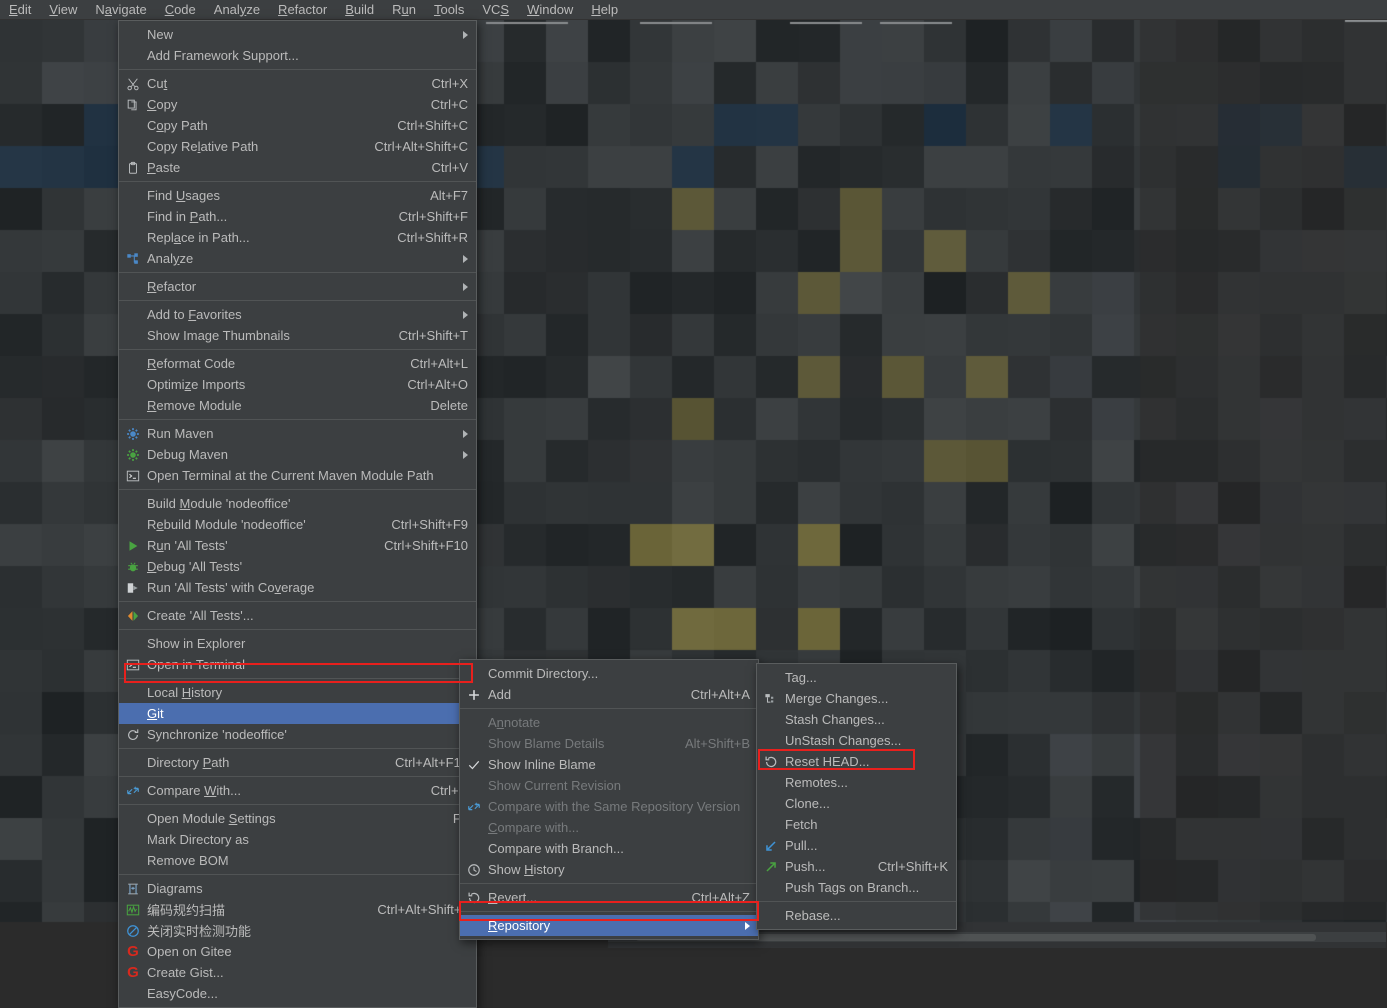  I want to click on menu-item-find-usages: Find Usages Alt+F7, so click(297, 195).